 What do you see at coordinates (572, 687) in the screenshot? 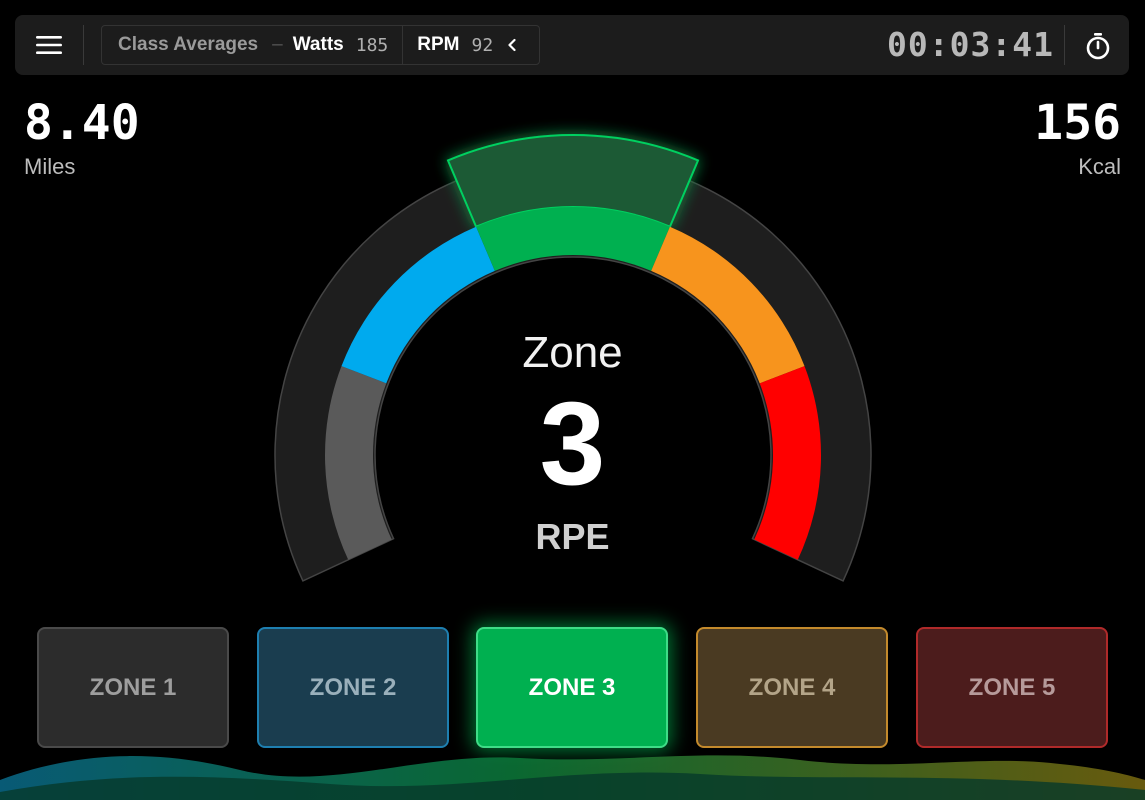
I see `zone-3-button: ZONE 3` at bounding box center [572, 687].